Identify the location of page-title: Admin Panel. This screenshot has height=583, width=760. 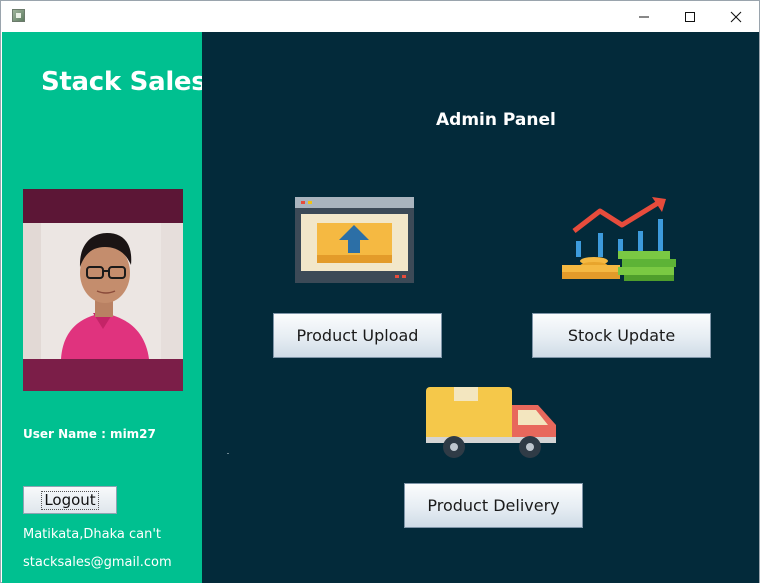
(496, 120).